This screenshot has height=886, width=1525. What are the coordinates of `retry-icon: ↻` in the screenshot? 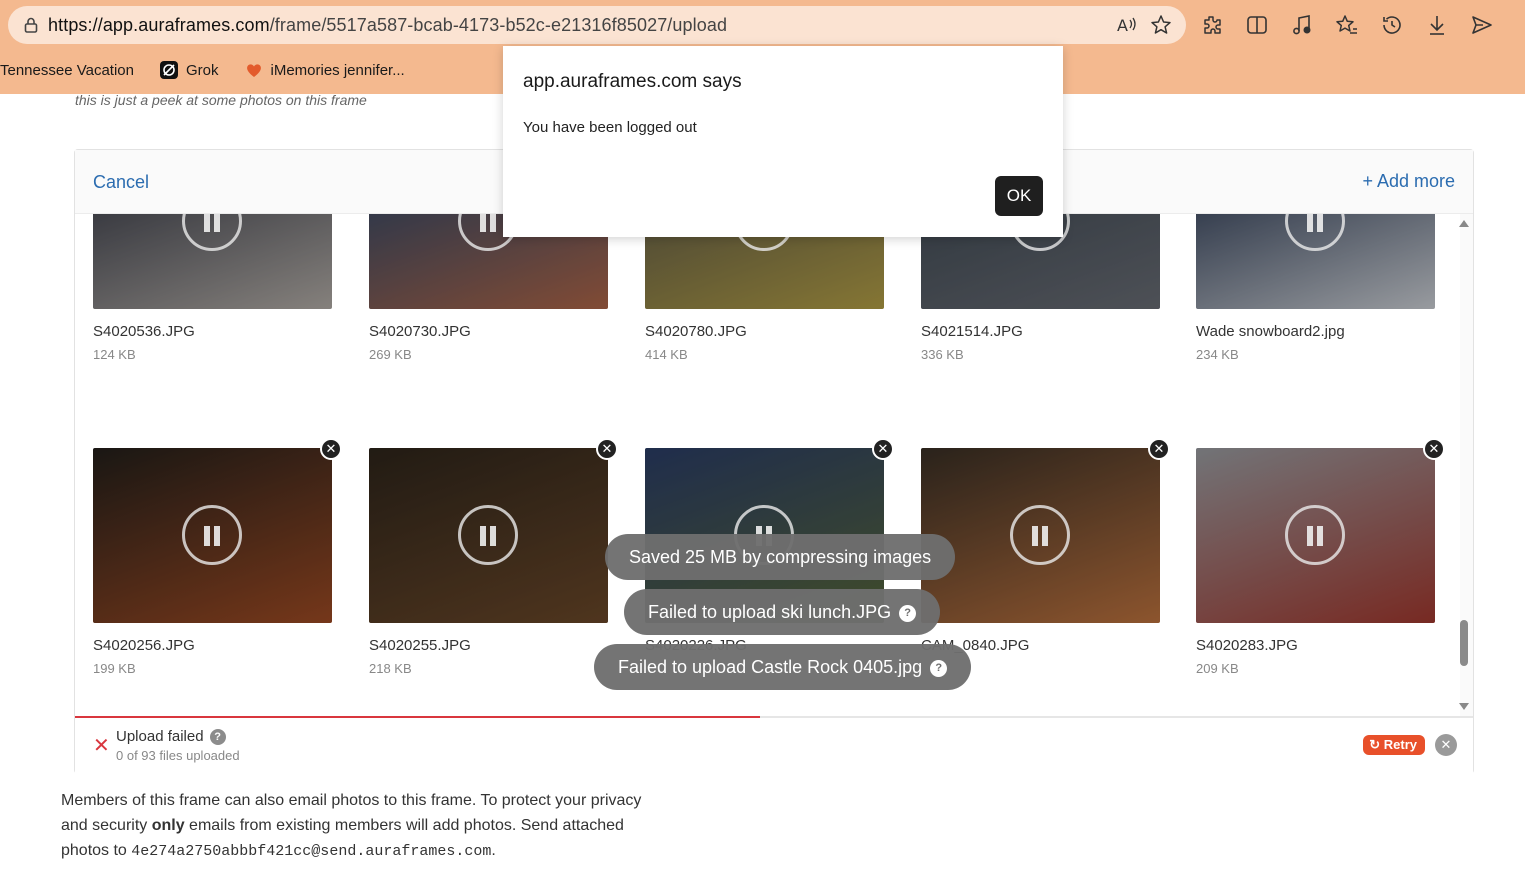 It's located at (1376, 744).